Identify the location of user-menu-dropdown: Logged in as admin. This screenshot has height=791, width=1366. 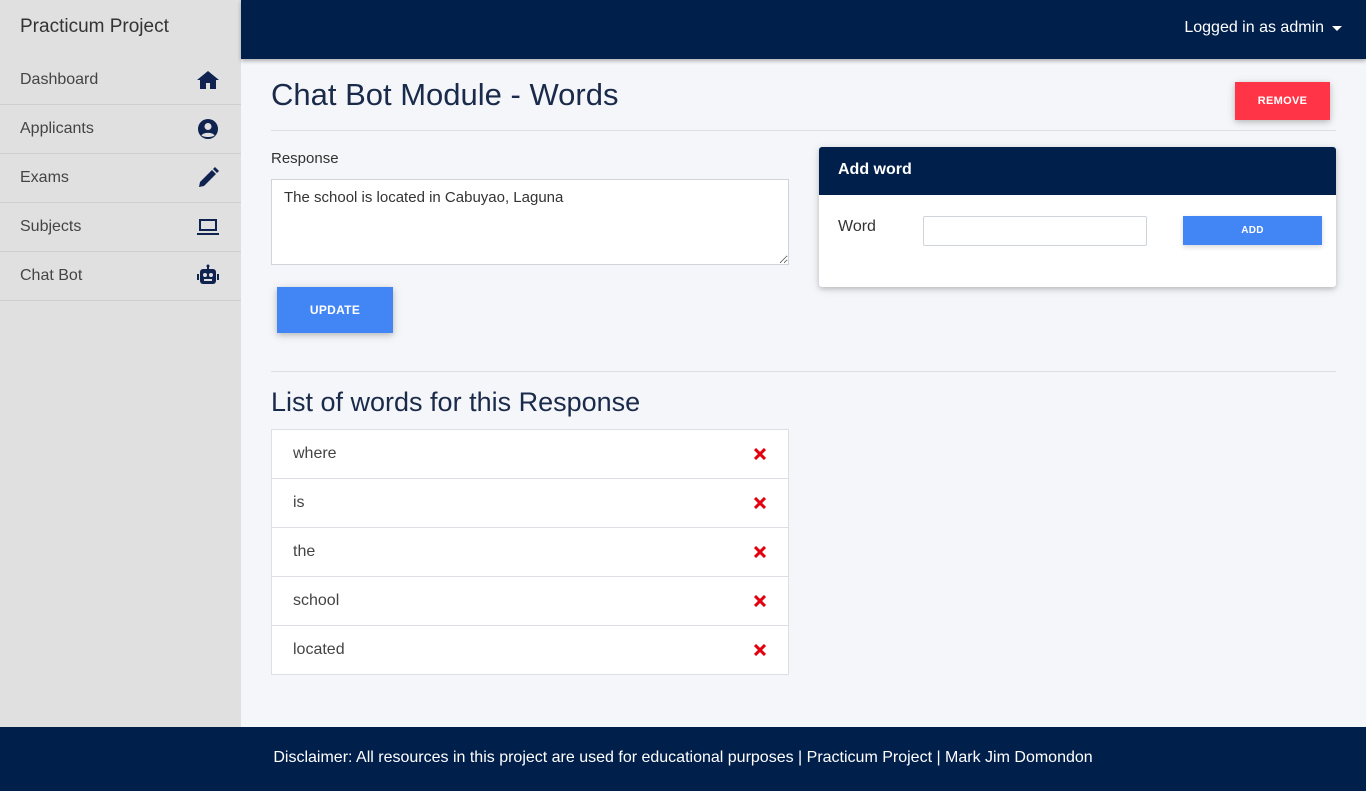
(1263, 28).